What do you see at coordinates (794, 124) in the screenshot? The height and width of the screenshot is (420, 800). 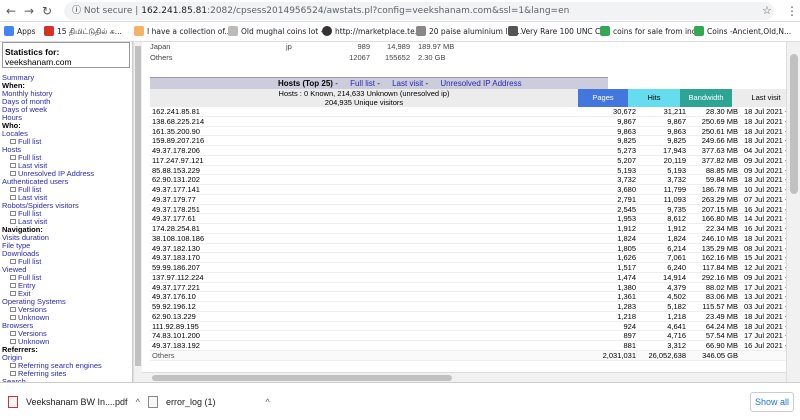 I see `page-scrollbar-thumb` at bounding box center [794, 124].